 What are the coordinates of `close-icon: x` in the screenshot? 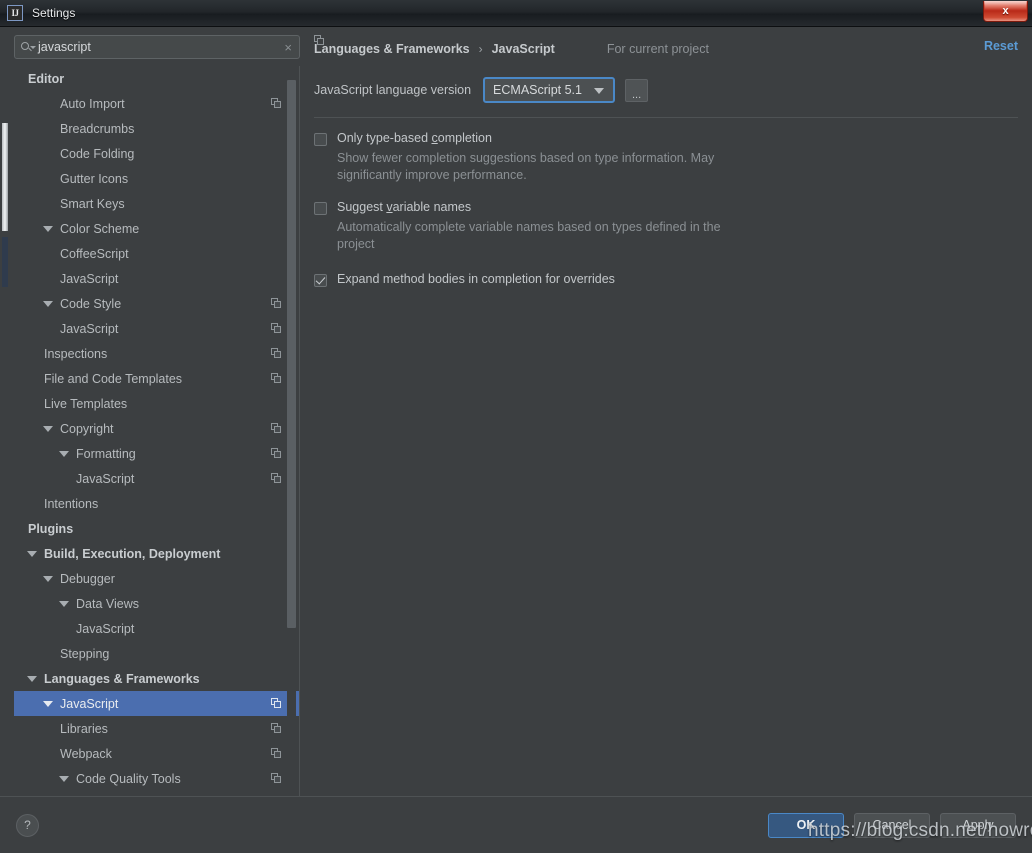 It's located at (1005, 11).